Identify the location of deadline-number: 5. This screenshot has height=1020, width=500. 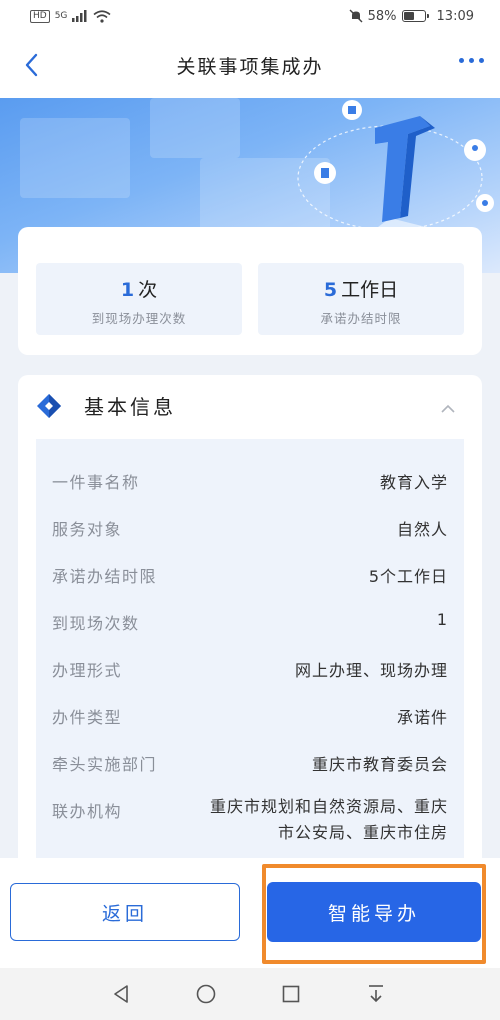
(330, 290).